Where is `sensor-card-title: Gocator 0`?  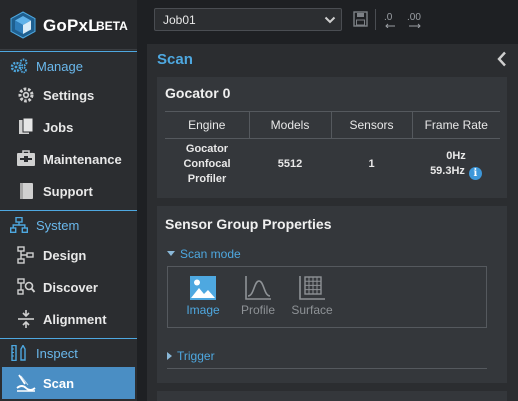
sensor-card-title: Gocator 0 is located at coordinates (198, 93).